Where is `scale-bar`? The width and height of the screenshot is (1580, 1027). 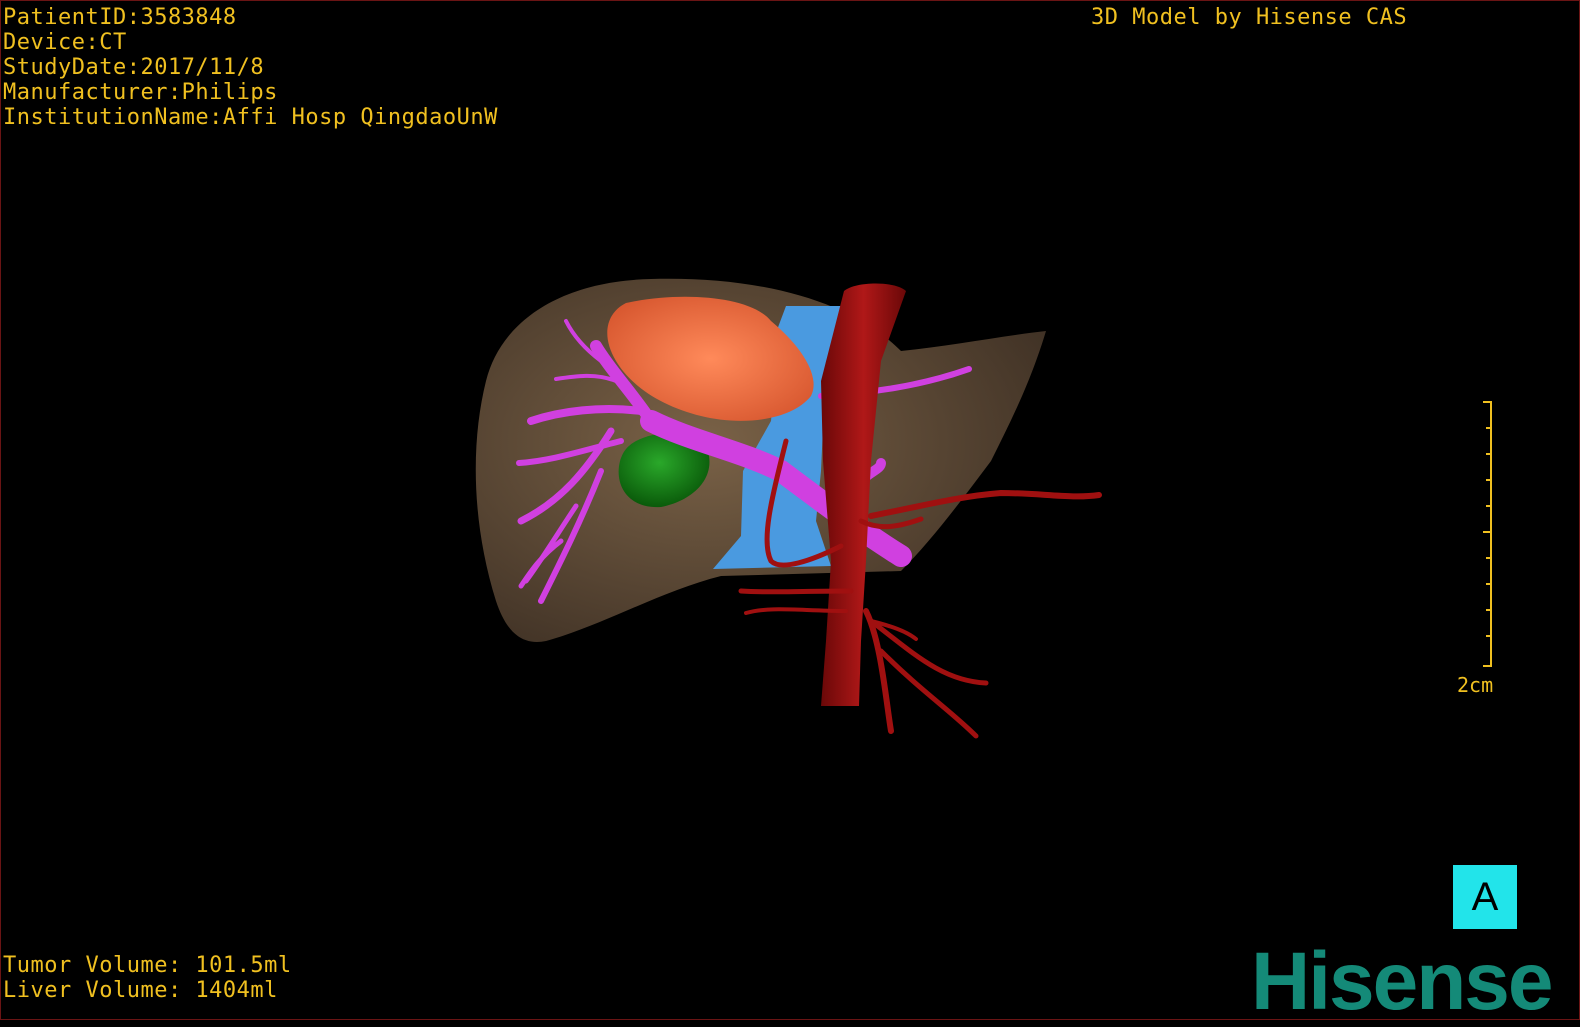
scale-bar is located at coordinates (1487, 534).